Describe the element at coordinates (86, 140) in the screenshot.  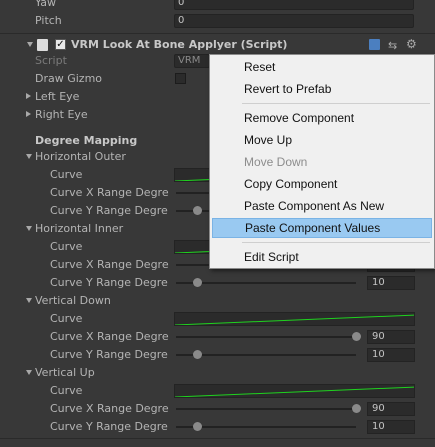
I see `degree-mapping-label: Degree Mapping` at that location.